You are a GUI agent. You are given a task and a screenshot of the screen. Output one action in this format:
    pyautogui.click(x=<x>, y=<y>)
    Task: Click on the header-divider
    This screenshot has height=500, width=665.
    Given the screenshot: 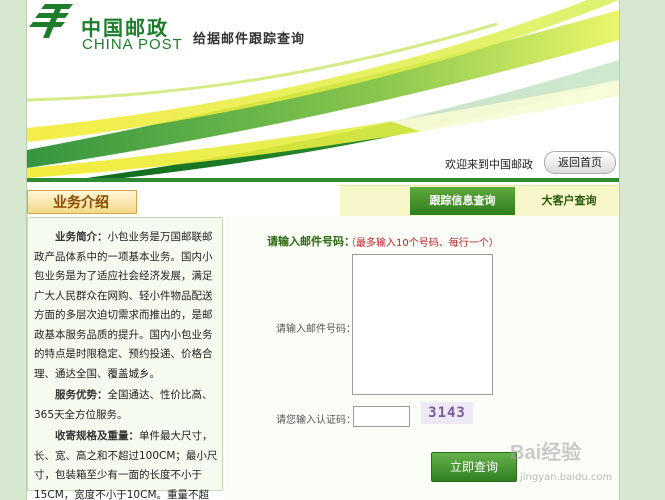 What is the action you would take?
    pyautogui.click(x=323, y=180)
    